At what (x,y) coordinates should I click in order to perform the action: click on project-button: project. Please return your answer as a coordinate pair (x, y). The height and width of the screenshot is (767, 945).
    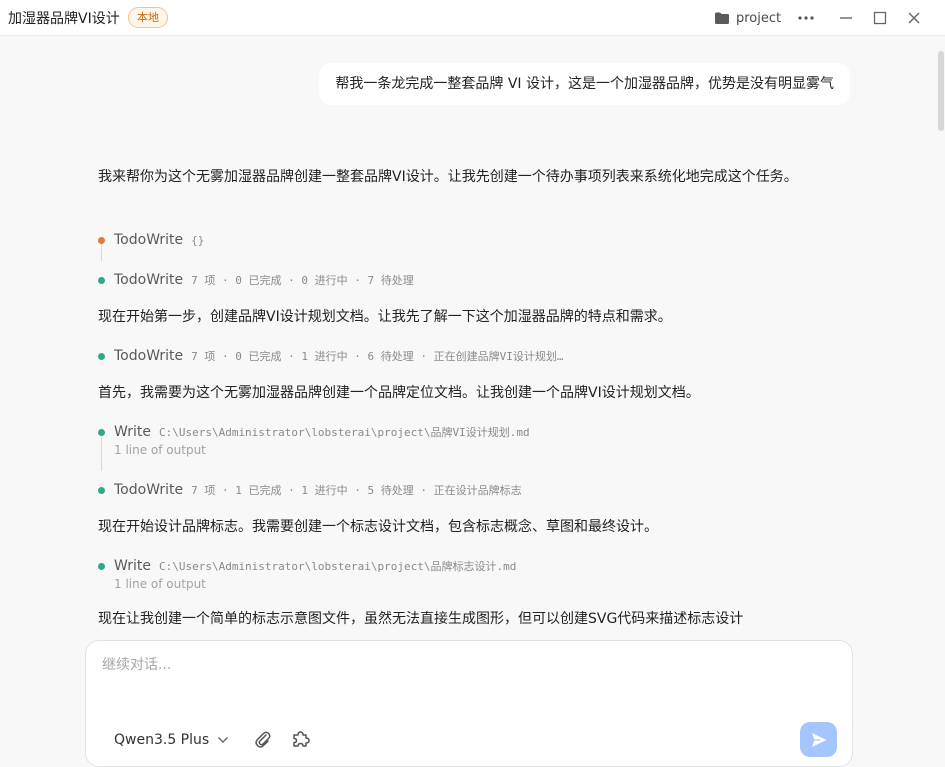
    Looking at the image, I should click on (747, 18).